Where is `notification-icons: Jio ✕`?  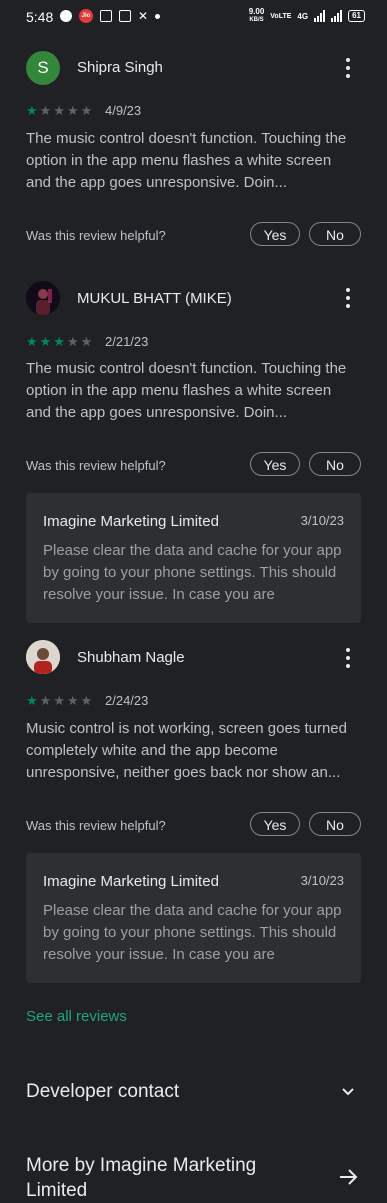 notification-icons: Jio ✕ is located at coordinates (110, 16).